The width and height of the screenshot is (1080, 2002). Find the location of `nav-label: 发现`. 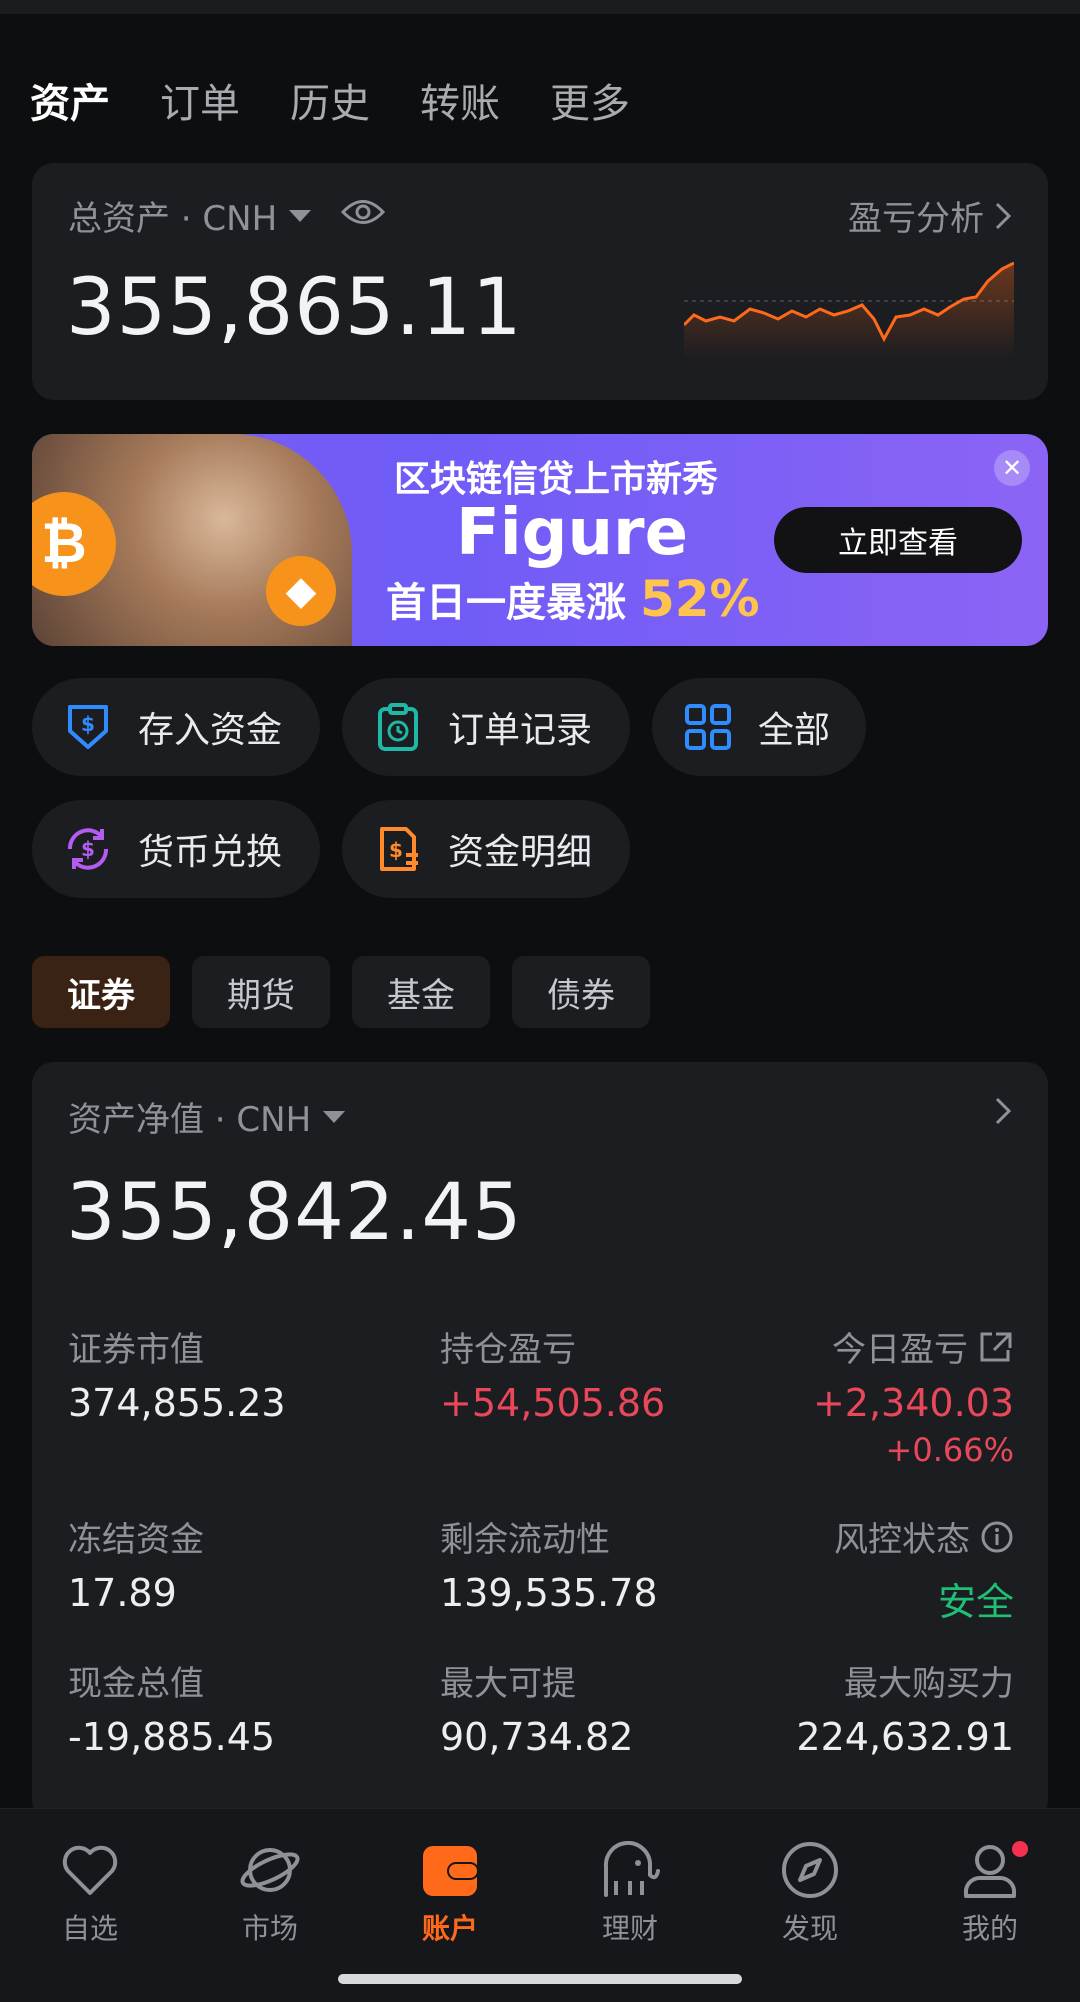

nav-label: 发现 is located at coordinates (809, 1928).